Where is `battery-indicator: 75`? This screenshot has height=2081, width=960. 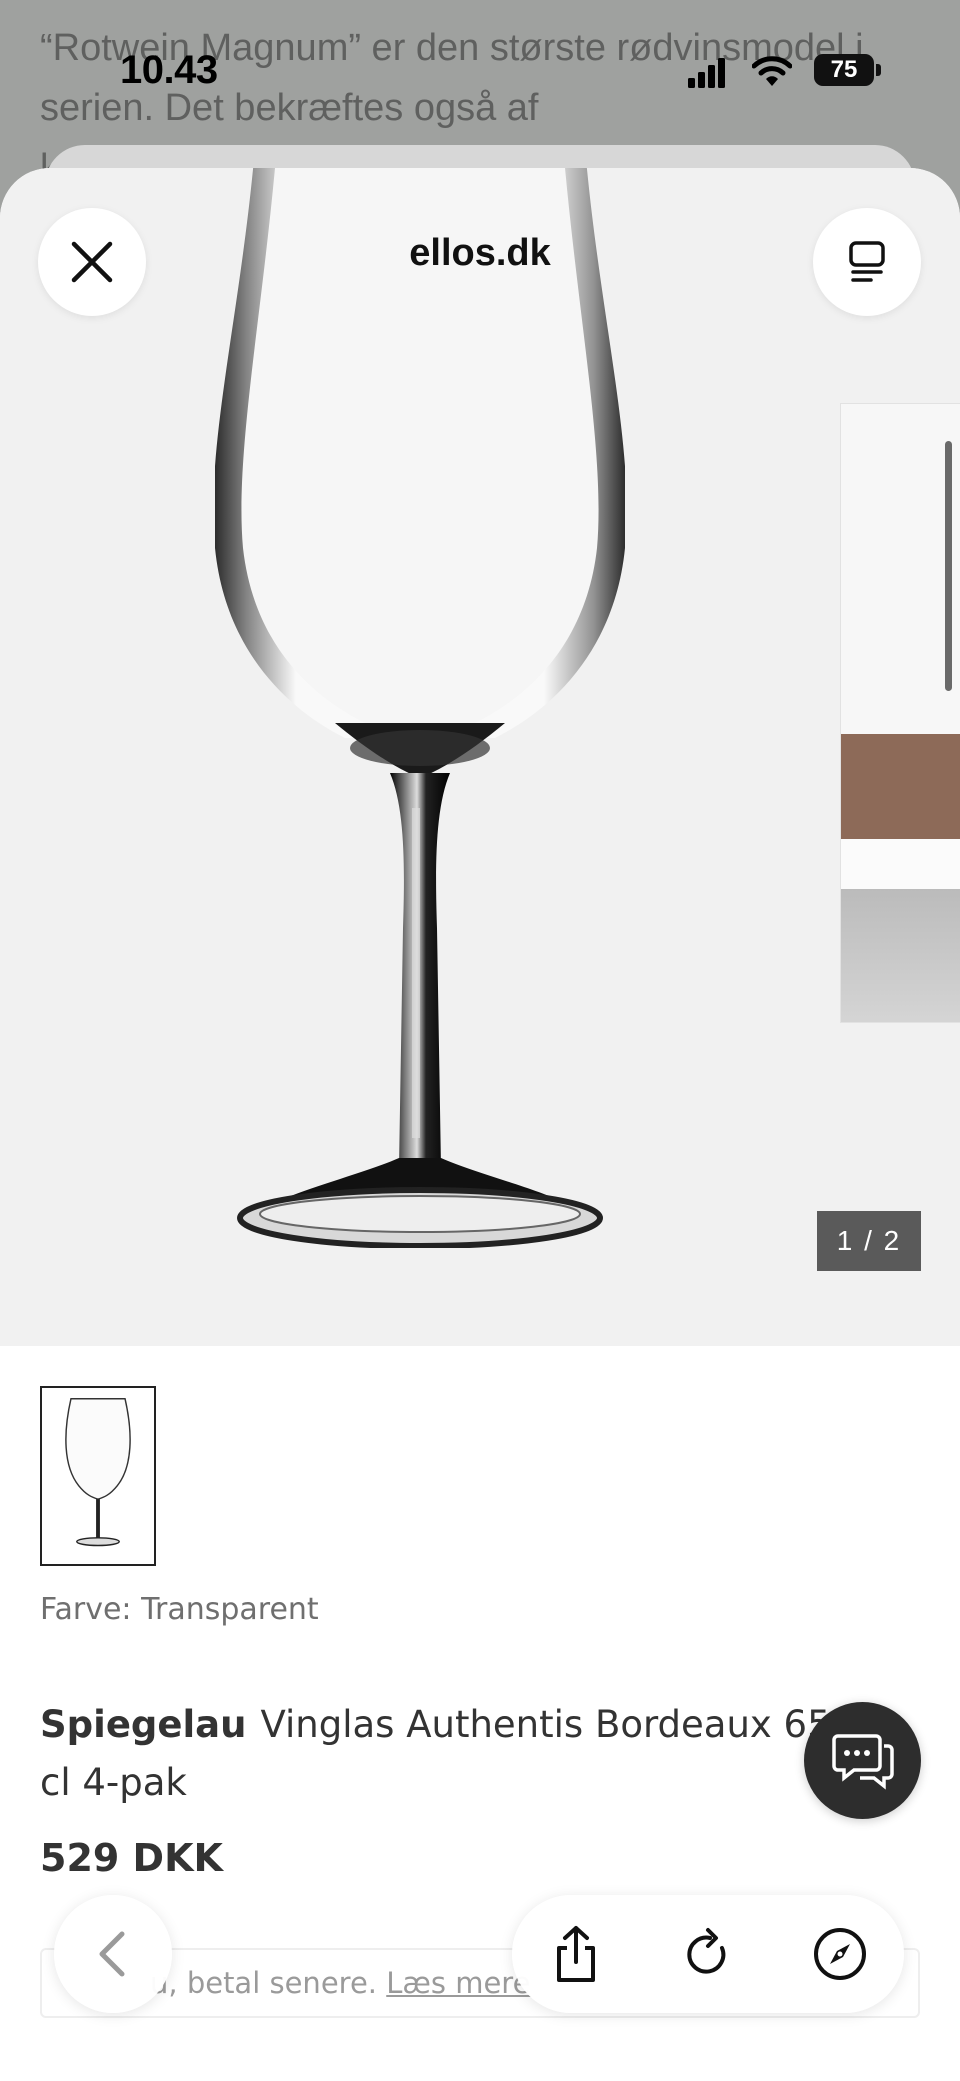
battery-indicator: 75 is located at coordinates (844, 70).